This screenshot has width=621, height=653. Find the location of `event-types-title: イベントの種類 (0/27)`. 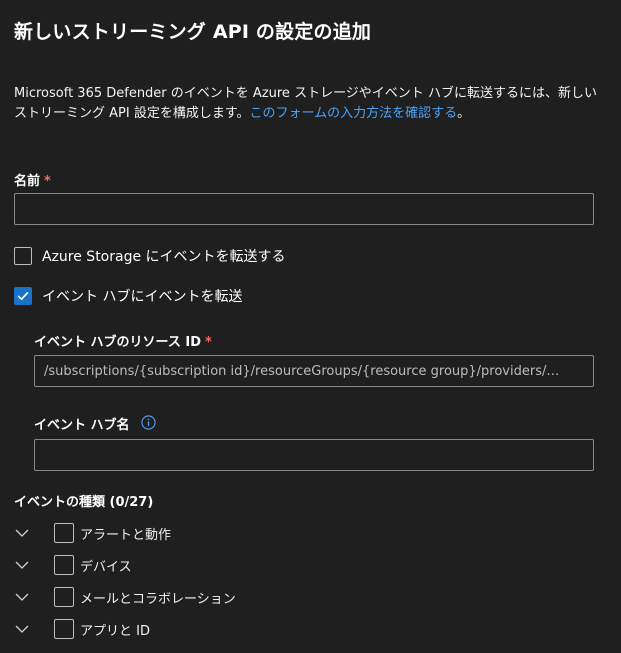

event-types-title: イベントの種類 (0/27) is located at coordinates (84, 502).